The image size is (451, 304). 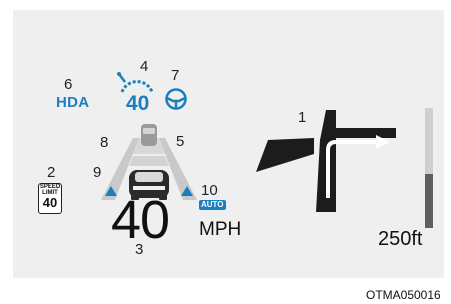 What do you see at coordinates (50, 202) in the screenshot?
I see `speed-limit-value: 40` at bounding box center [50, 202].